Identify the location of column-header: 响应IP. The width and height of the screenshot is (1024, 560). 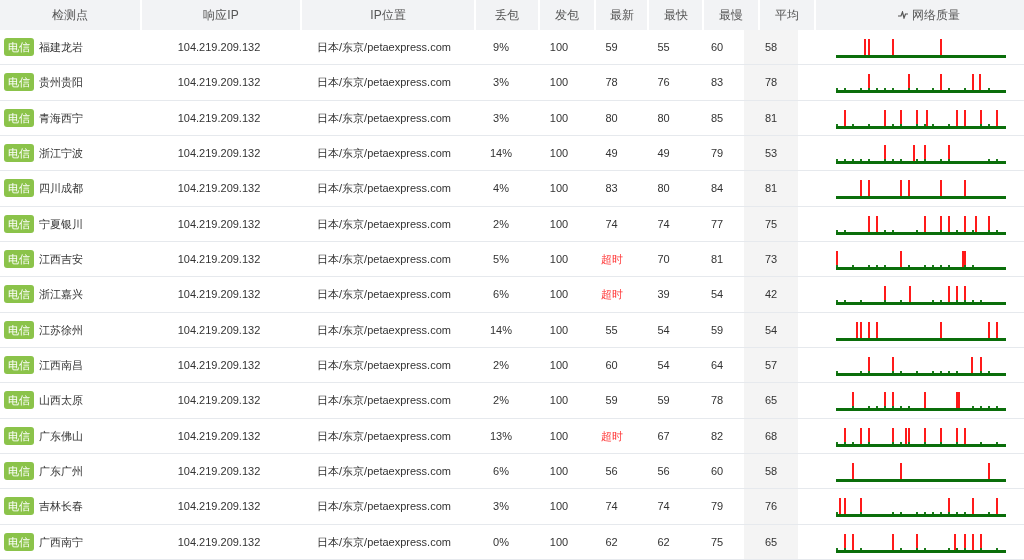
(221, 15).